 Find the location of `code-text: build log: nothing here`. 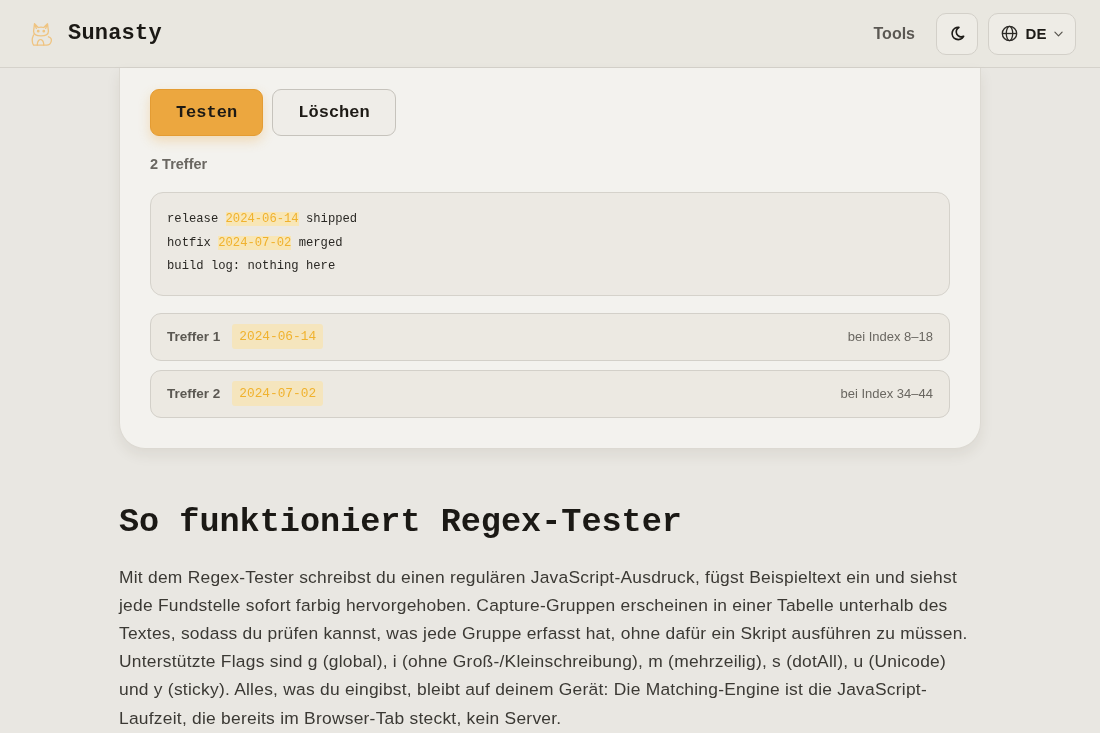

code-text: build log: nothing here is located at coordinates (251, 266).